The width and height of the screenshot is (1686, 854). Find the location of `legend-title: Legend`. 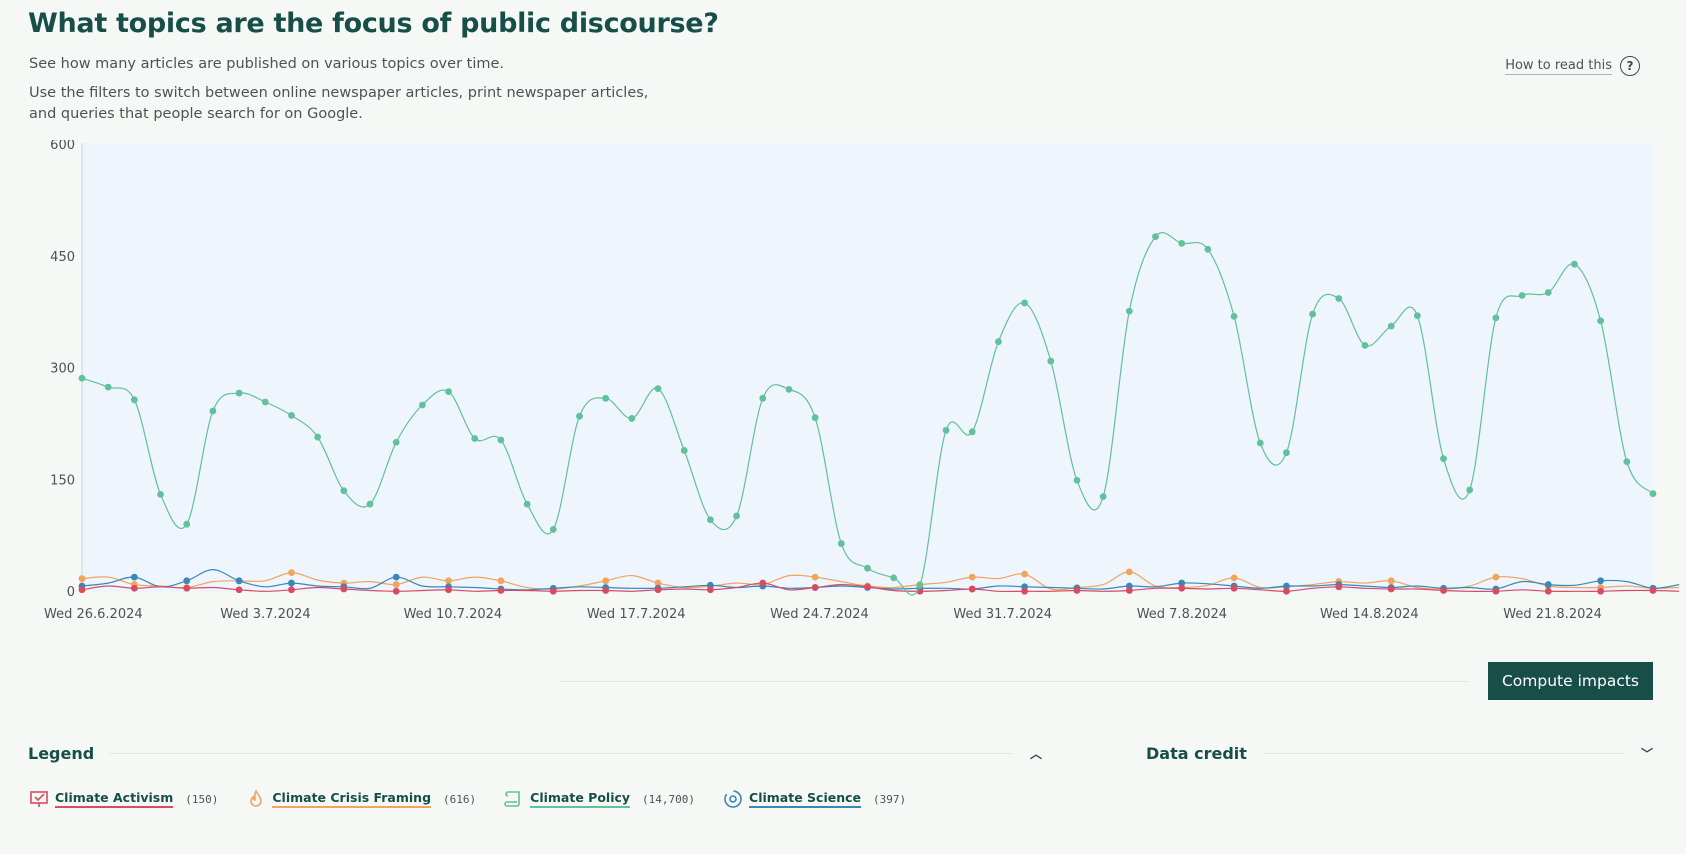

legend-title: Legend is located at coordinates (61, 753).